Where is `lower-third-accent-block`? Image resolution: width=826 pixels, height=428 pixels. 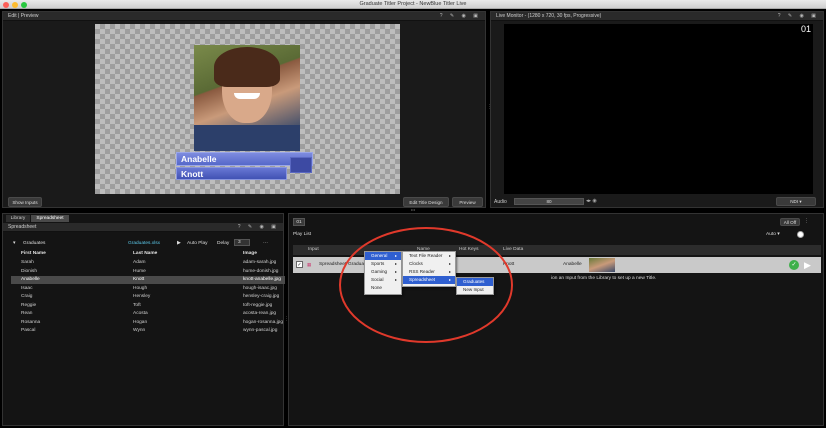
lower-third-accent-block is located at coordinates (301, 165).